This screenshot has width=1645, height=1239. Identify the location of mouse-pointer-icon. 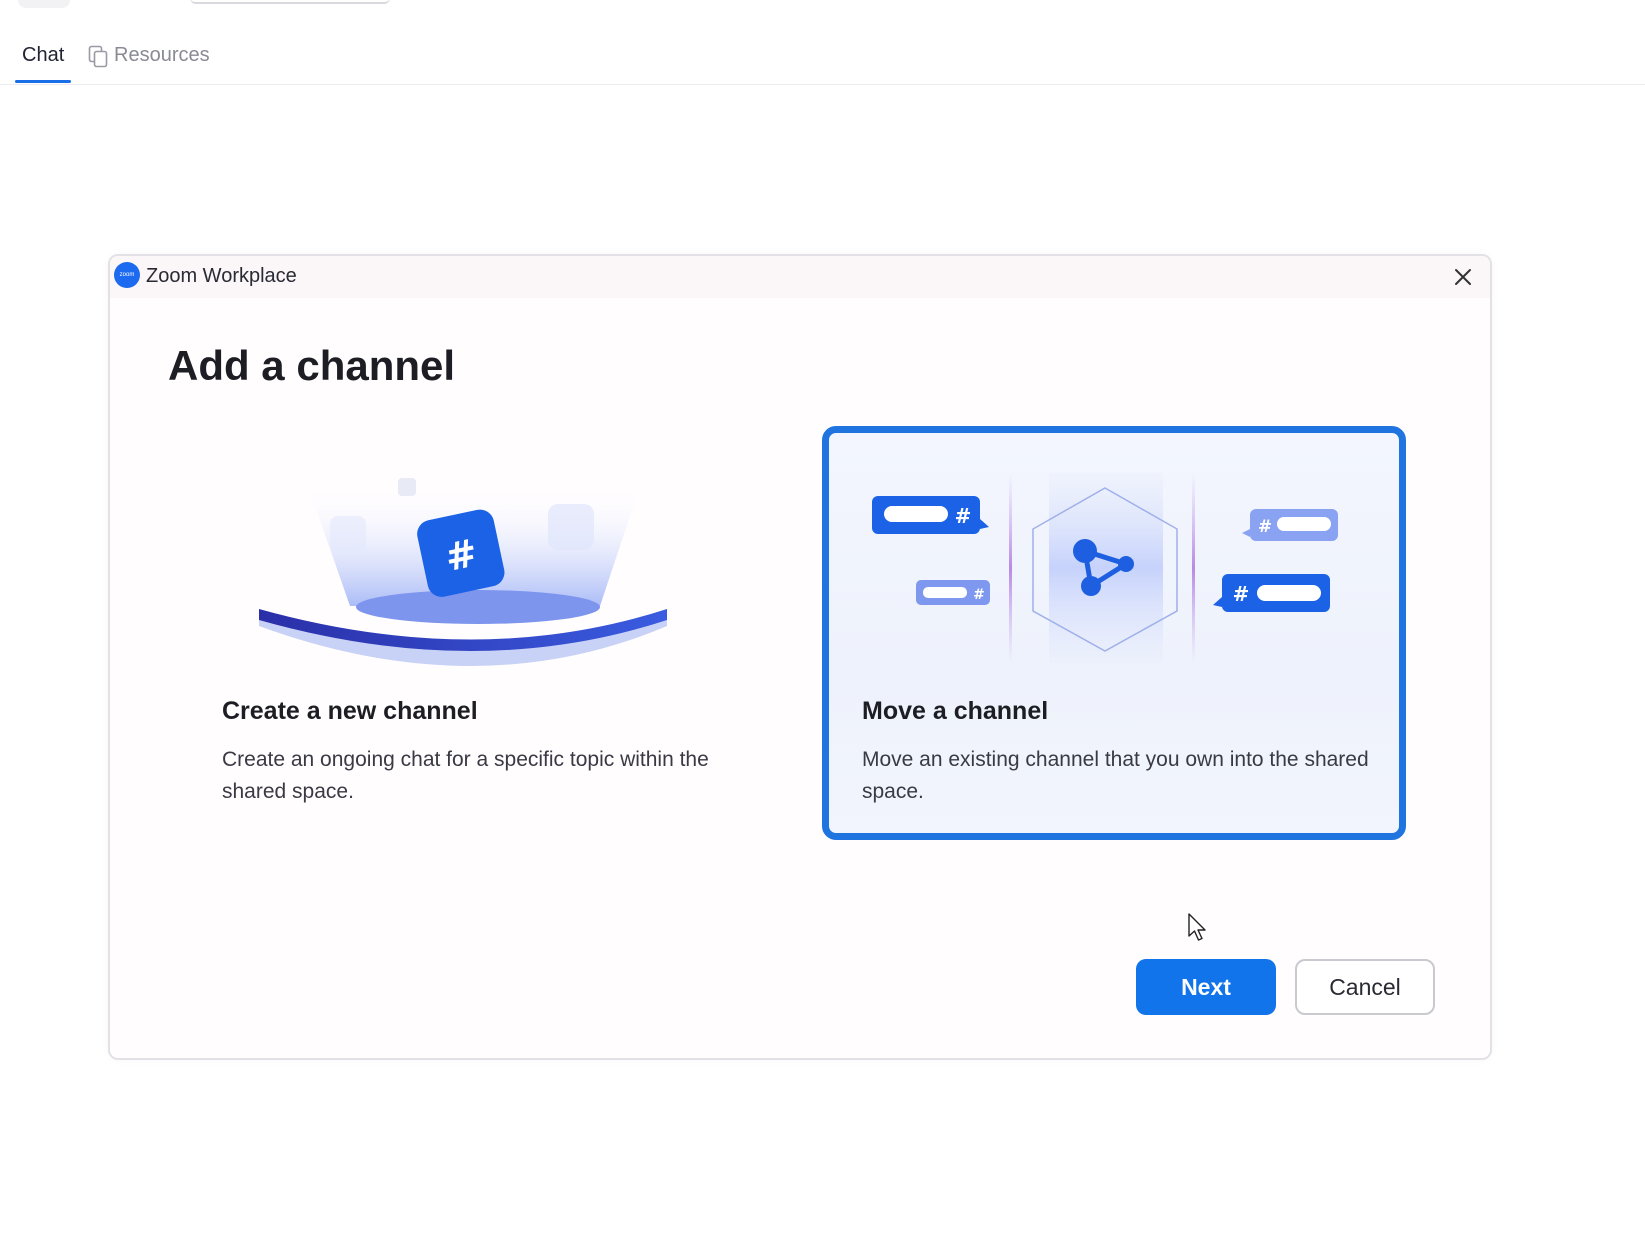
(1197, 927).